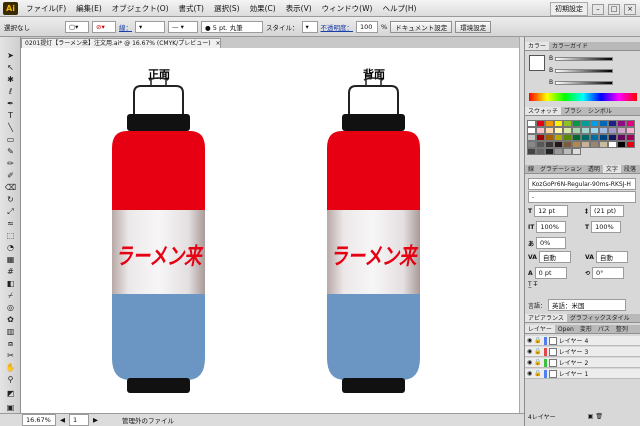 This screenshot has width=640, height=426. I want to click on font-size-field: 12 pt, so click(551, 211).